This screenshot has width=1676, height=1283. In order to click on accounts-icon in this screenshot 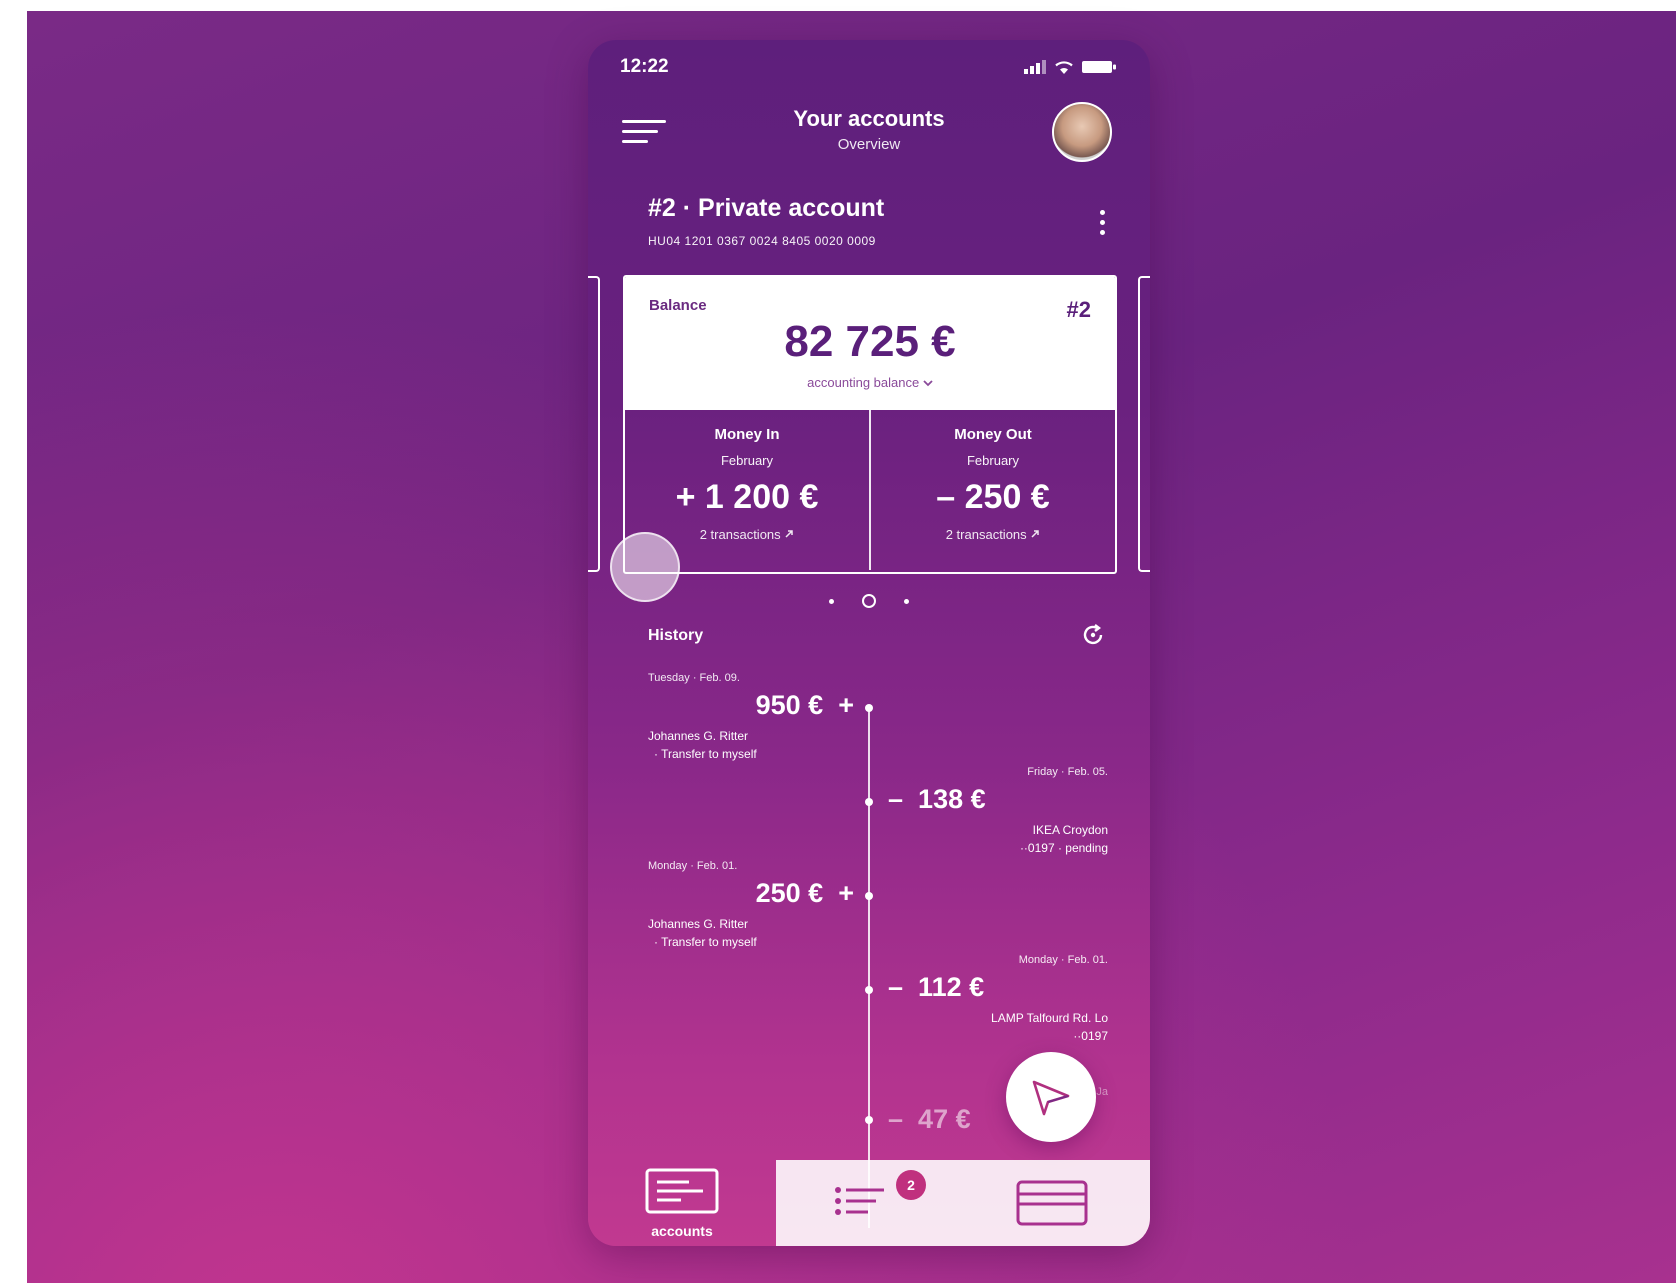, I will do `click(682, 1191)`.